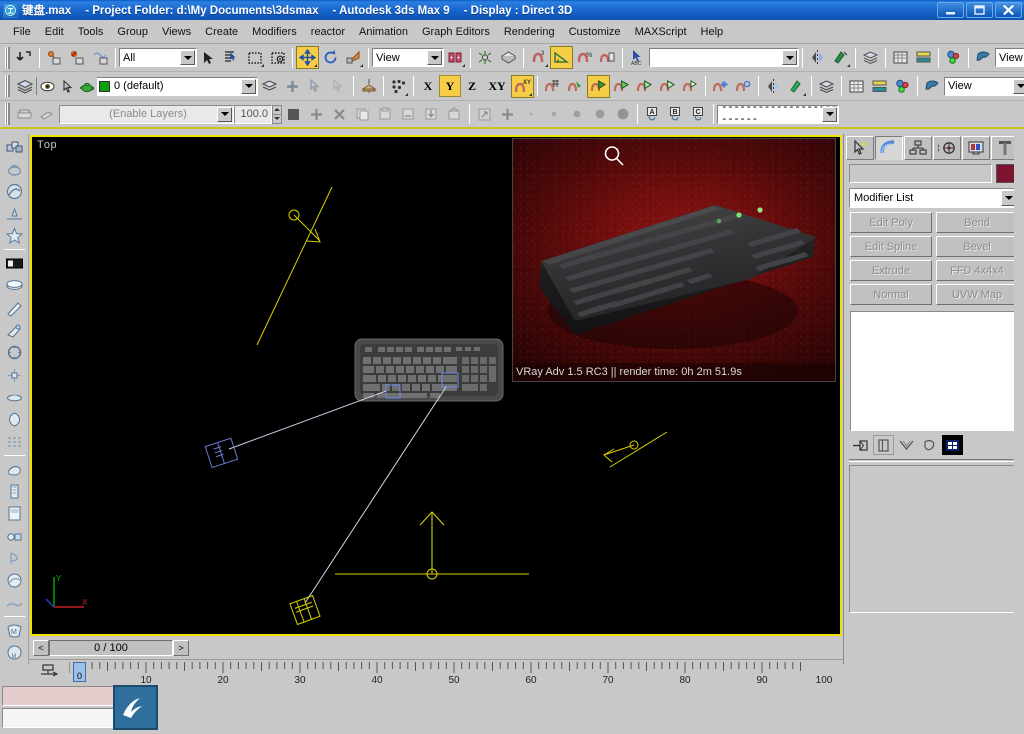  I want to click on use-transform-center-icon, so click(368, 86).